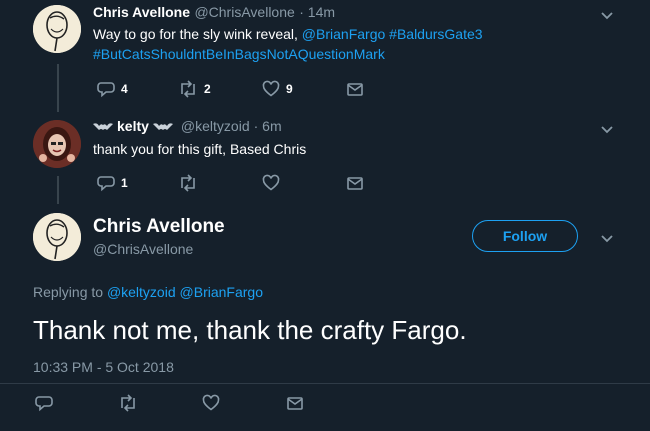 The image size is (650, 431). I want to click on hashtag-link: #BaldursGate3, so click(435, 34).